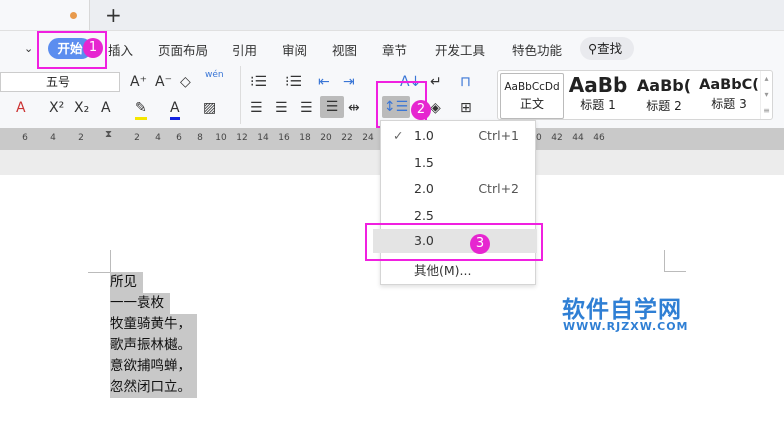 The width and height of the screenshot is (784, 435). What do you see at coordinates (81, 108) in the screenshot?
I see `subscript-icon: X₂` at bounding box center [81, 108].